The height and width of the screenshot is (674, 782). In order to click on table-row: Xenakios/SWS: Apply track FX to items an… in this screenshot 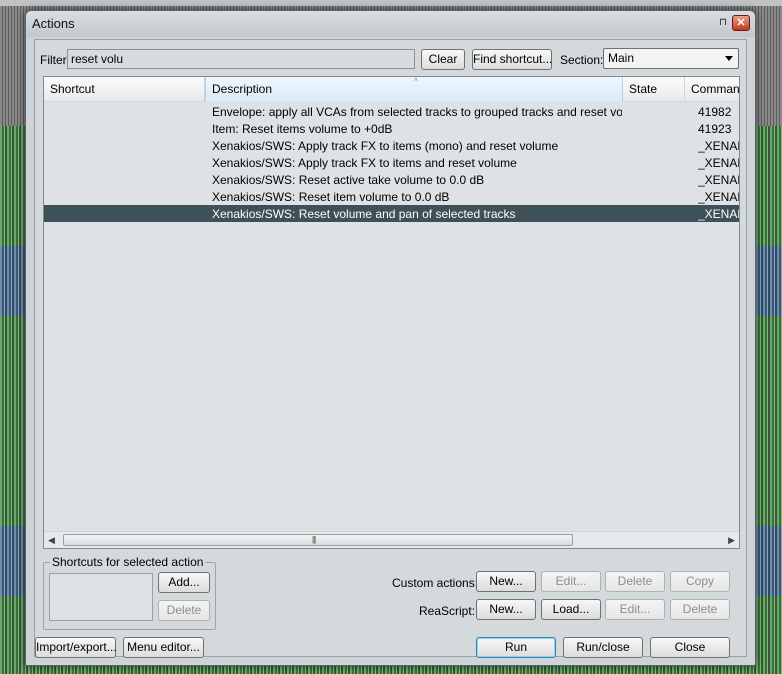, I will do `click(391, 162)`.